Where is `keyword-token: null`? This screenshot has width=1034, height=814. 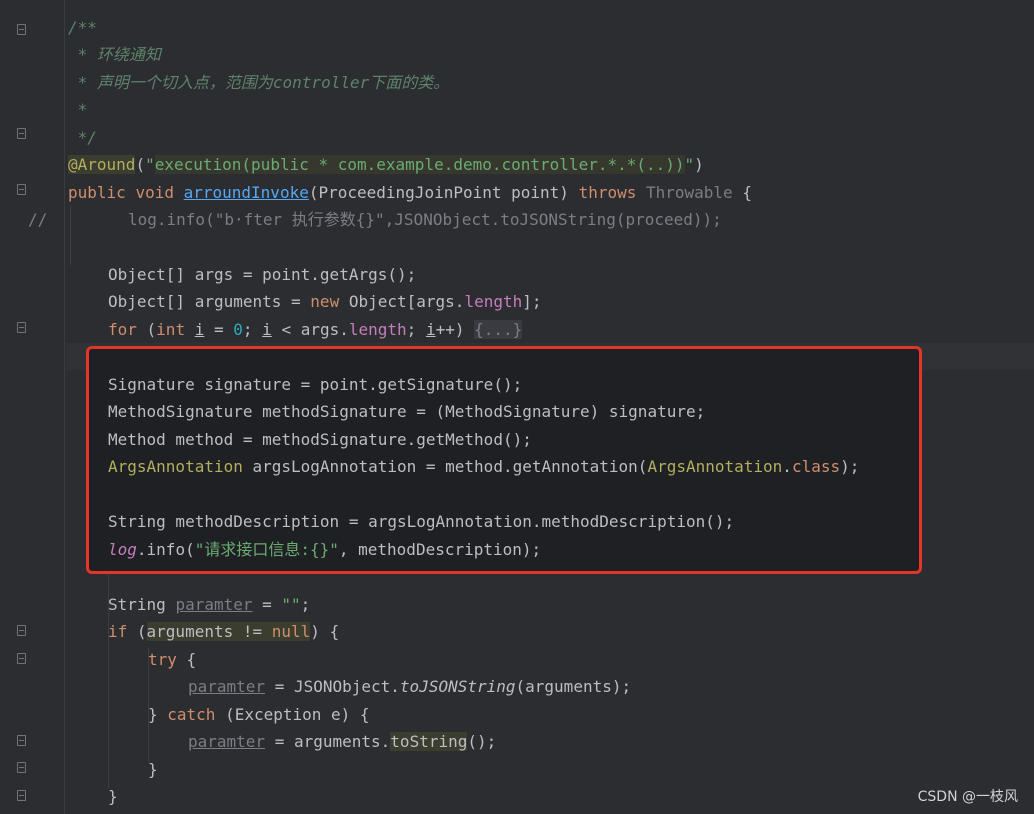
keyword-token: null is located at coordinates (291, 631).